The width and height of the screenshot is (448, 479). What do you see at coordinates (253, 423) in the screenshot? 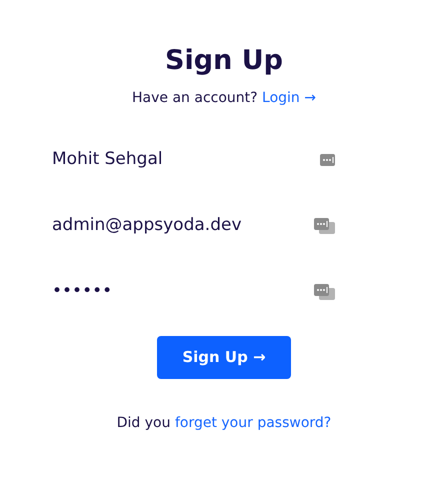
I see `forgot-password-link: forget your password?` at bounding box center [253, 423].